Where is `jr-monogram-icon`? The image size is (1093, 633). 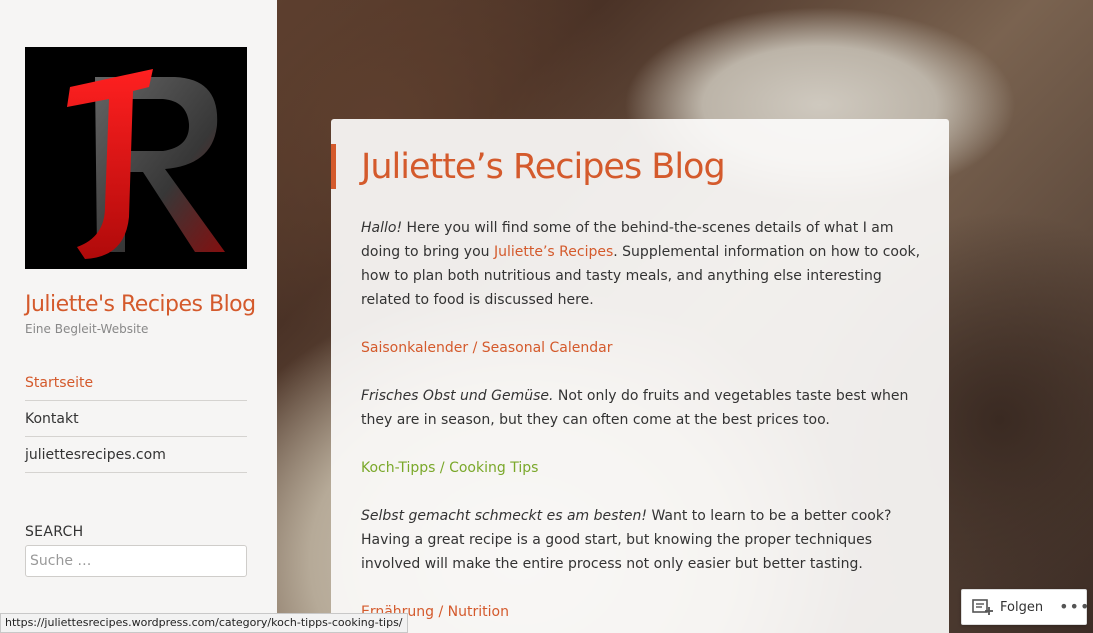
jr-monogram-icon is located at coordinates (146, 164).